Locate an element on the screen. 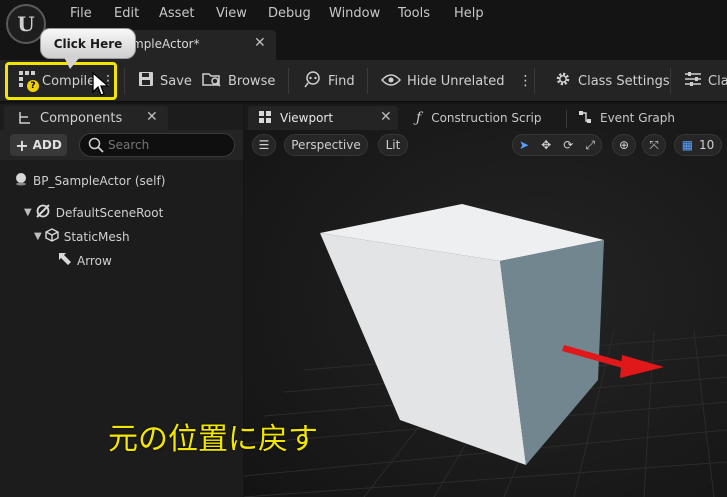 This screenshot has height=497, width=727. class-defaults-label: Cla is located at coordinates (717, 81).